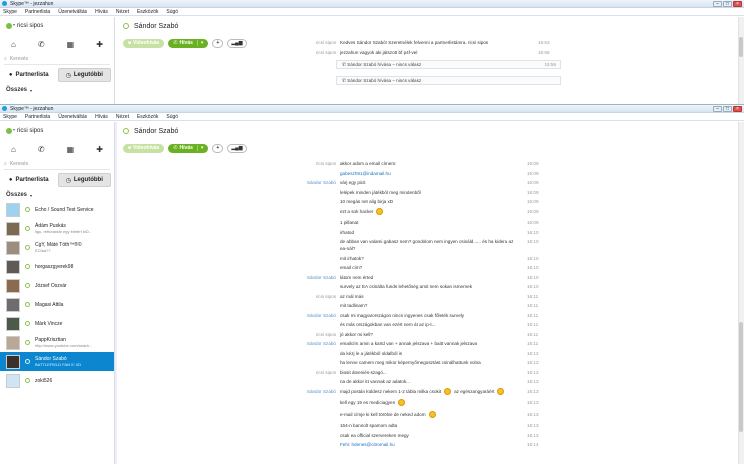 Image resolution: width=744 pixels, height=464 pixels. I want to click on contact-item: József Oszvár, so click(57, 285).